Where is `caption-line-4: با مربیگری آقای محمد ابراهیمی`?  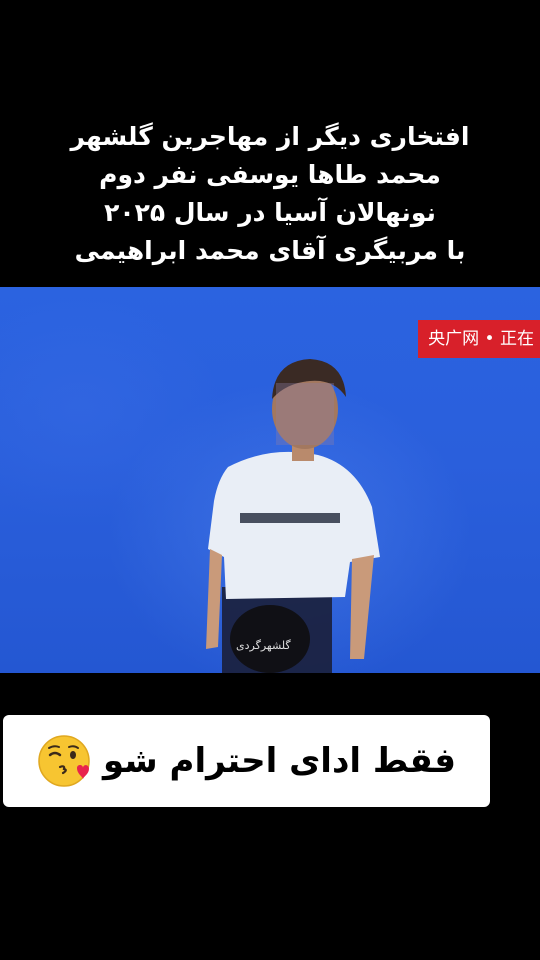
caption-line-4: با مربیگری آقای محمد ابراهیمی is located at coordinates (270, 250).